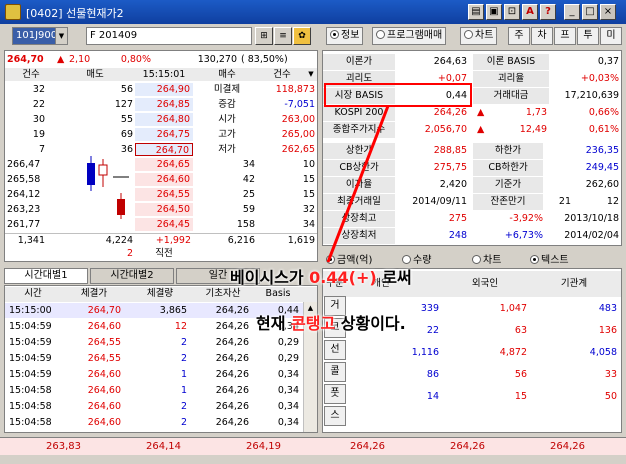 The width and height of the screenshot is (626, 464). I want to click on price-cell: 264,60, so click(104, 390).